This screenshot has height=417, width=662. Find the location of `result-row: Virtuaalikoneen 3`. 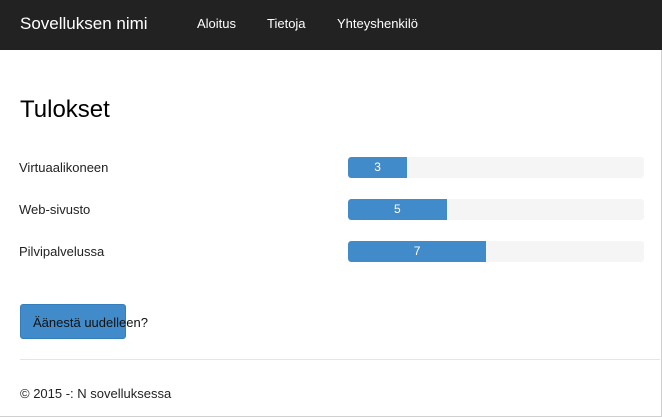

result-row: Virtuaalikoneen 3 is located at coordinates (331, 168).